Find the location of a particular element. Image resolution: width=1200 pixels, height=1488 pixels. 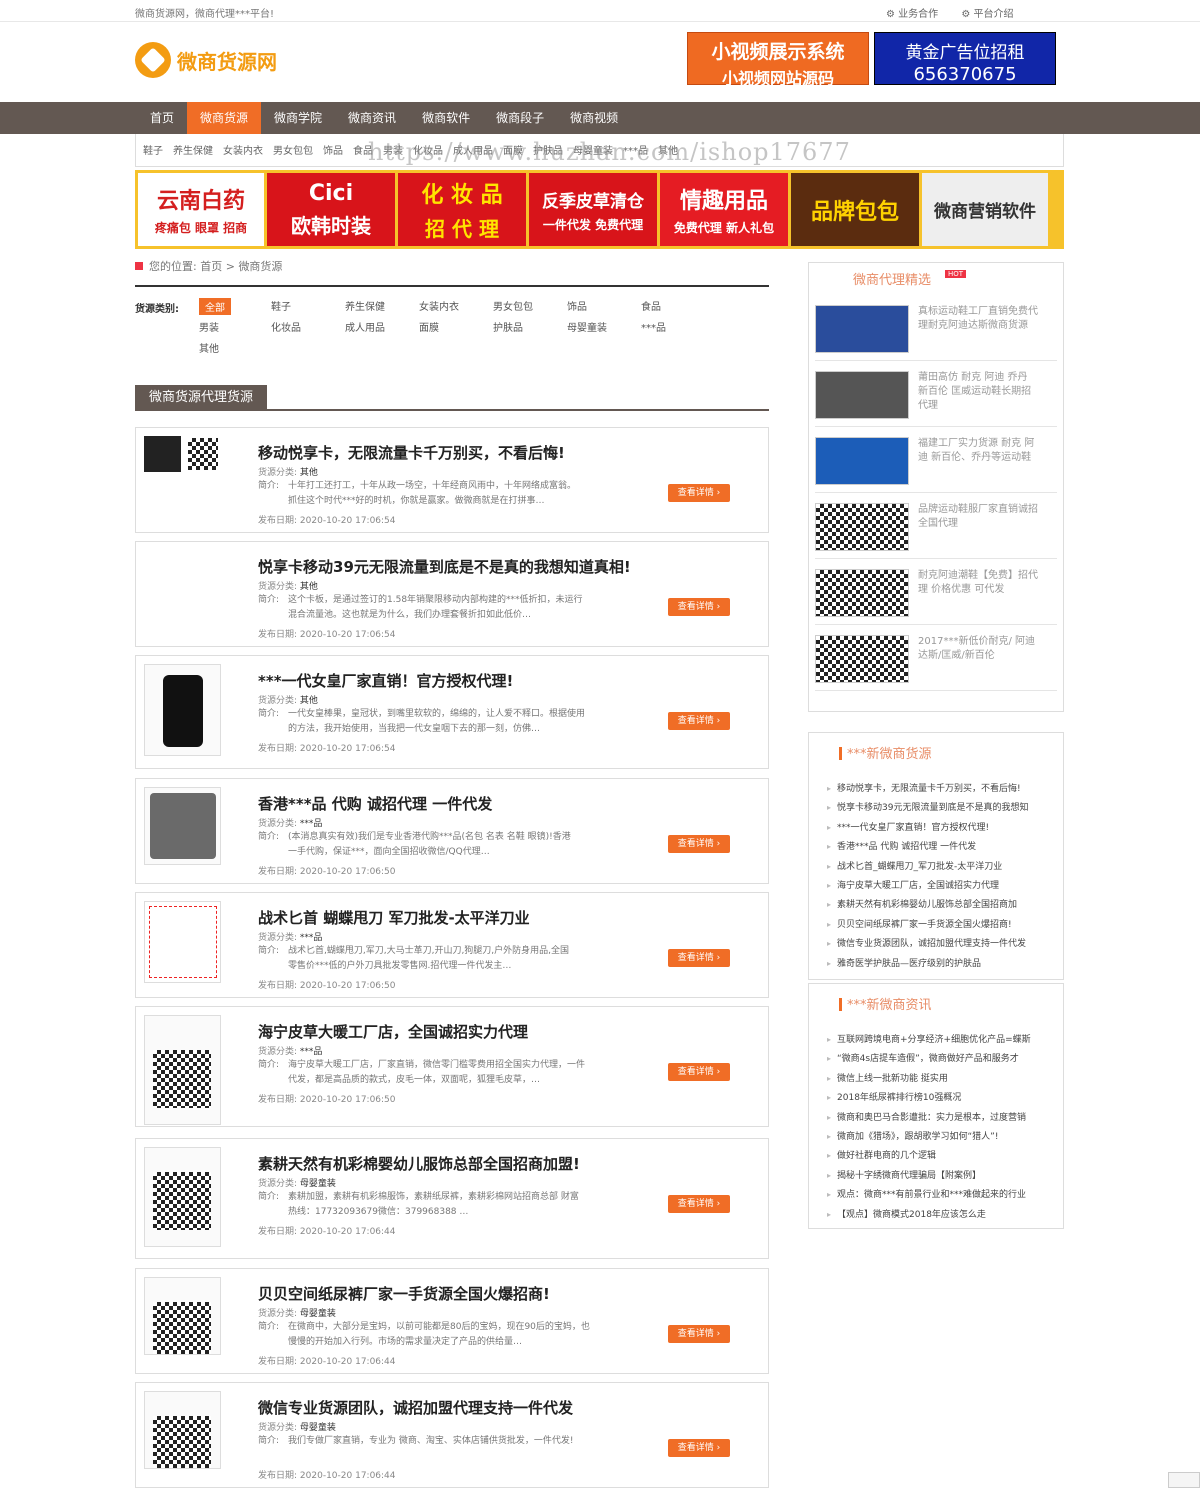

nav-item: 微商视频 is located at coordinates (594, 118).